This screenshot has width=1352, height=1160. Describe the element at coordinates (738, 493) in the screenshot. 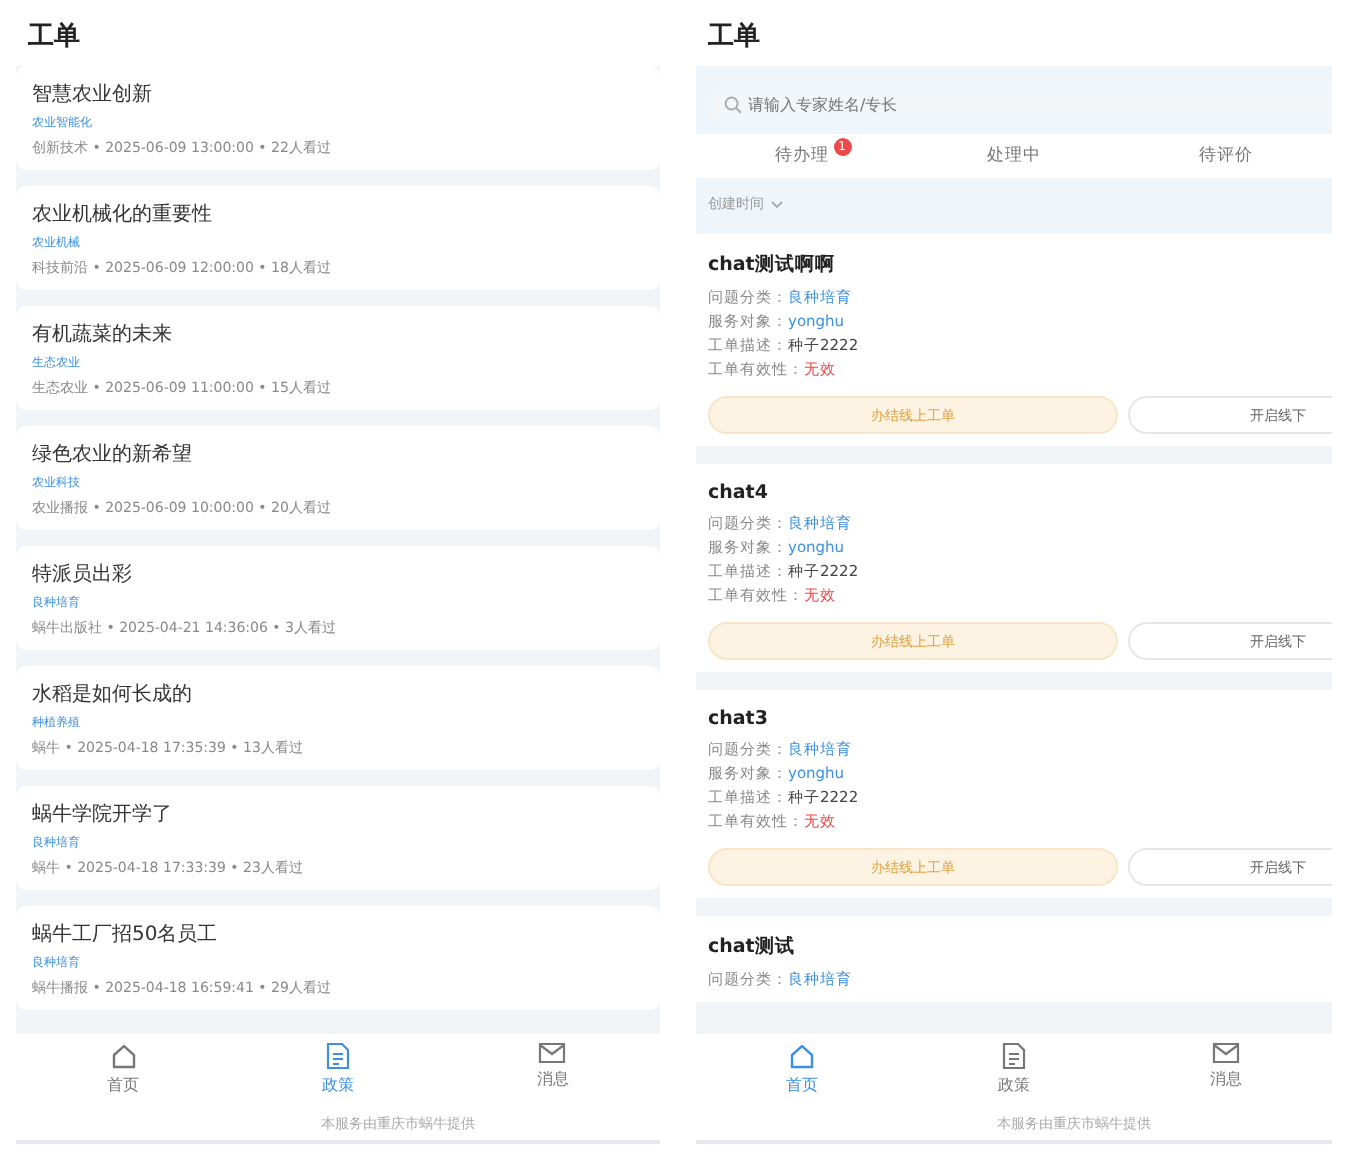

I see `ticket-title: chat4` at that location.